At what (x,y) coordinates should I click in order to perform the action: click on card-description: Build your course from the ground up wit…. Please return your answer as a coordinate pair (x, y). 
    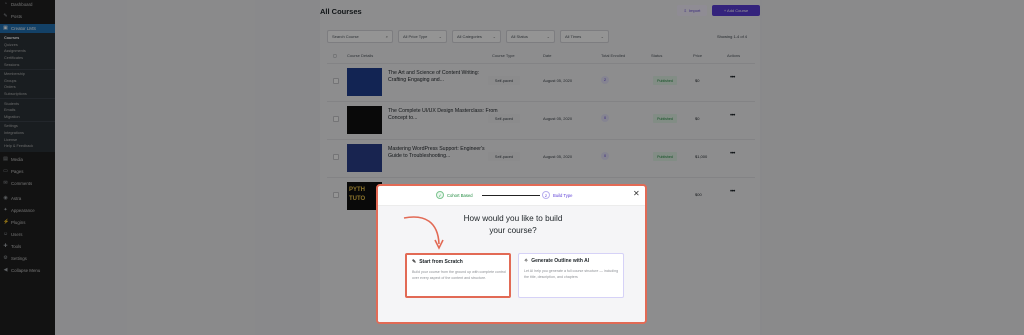
    Looking at the image, I should click on (459, 275).